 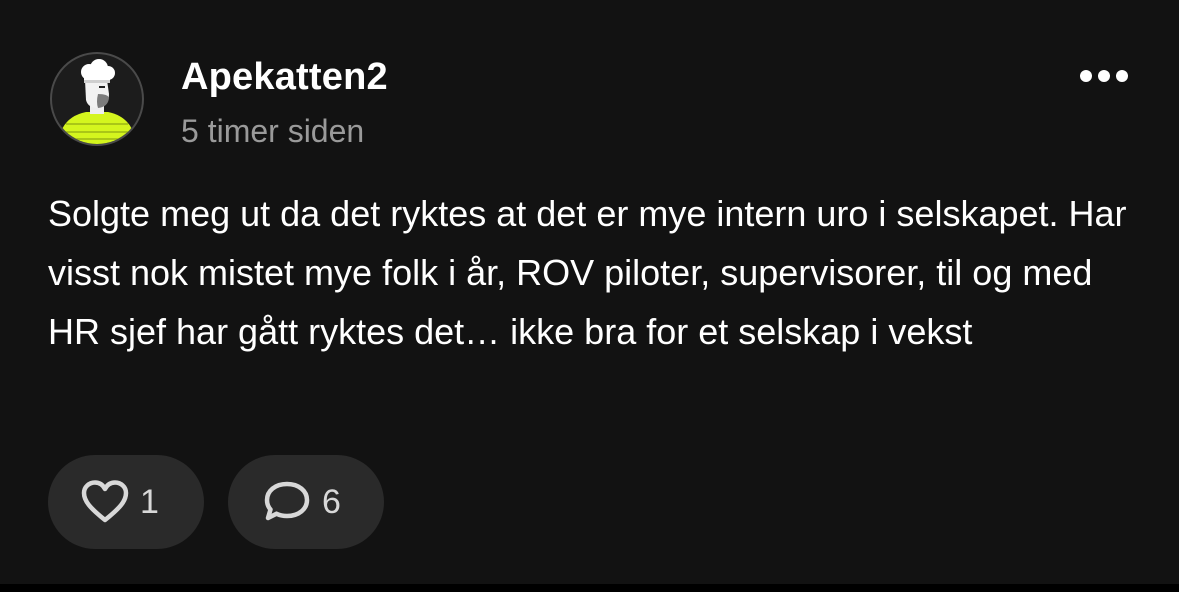 I want to click on chef-avatar-icon, so click(x=97, y=101).